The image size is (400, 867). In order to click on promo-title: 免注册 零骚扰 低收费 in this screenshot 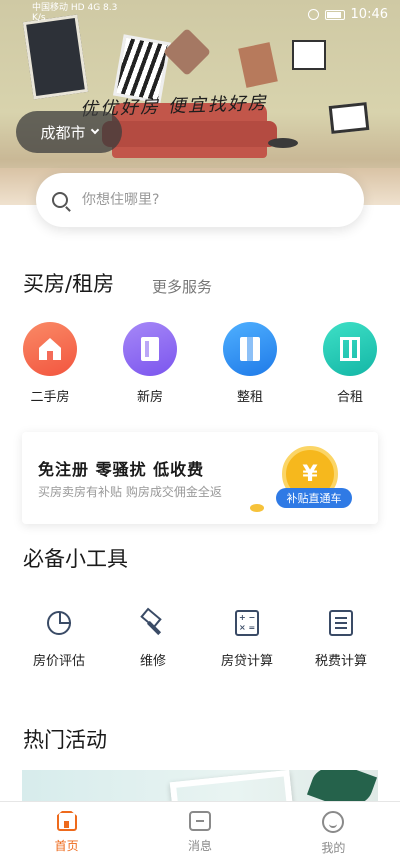, I will do `click(121, 469)`.